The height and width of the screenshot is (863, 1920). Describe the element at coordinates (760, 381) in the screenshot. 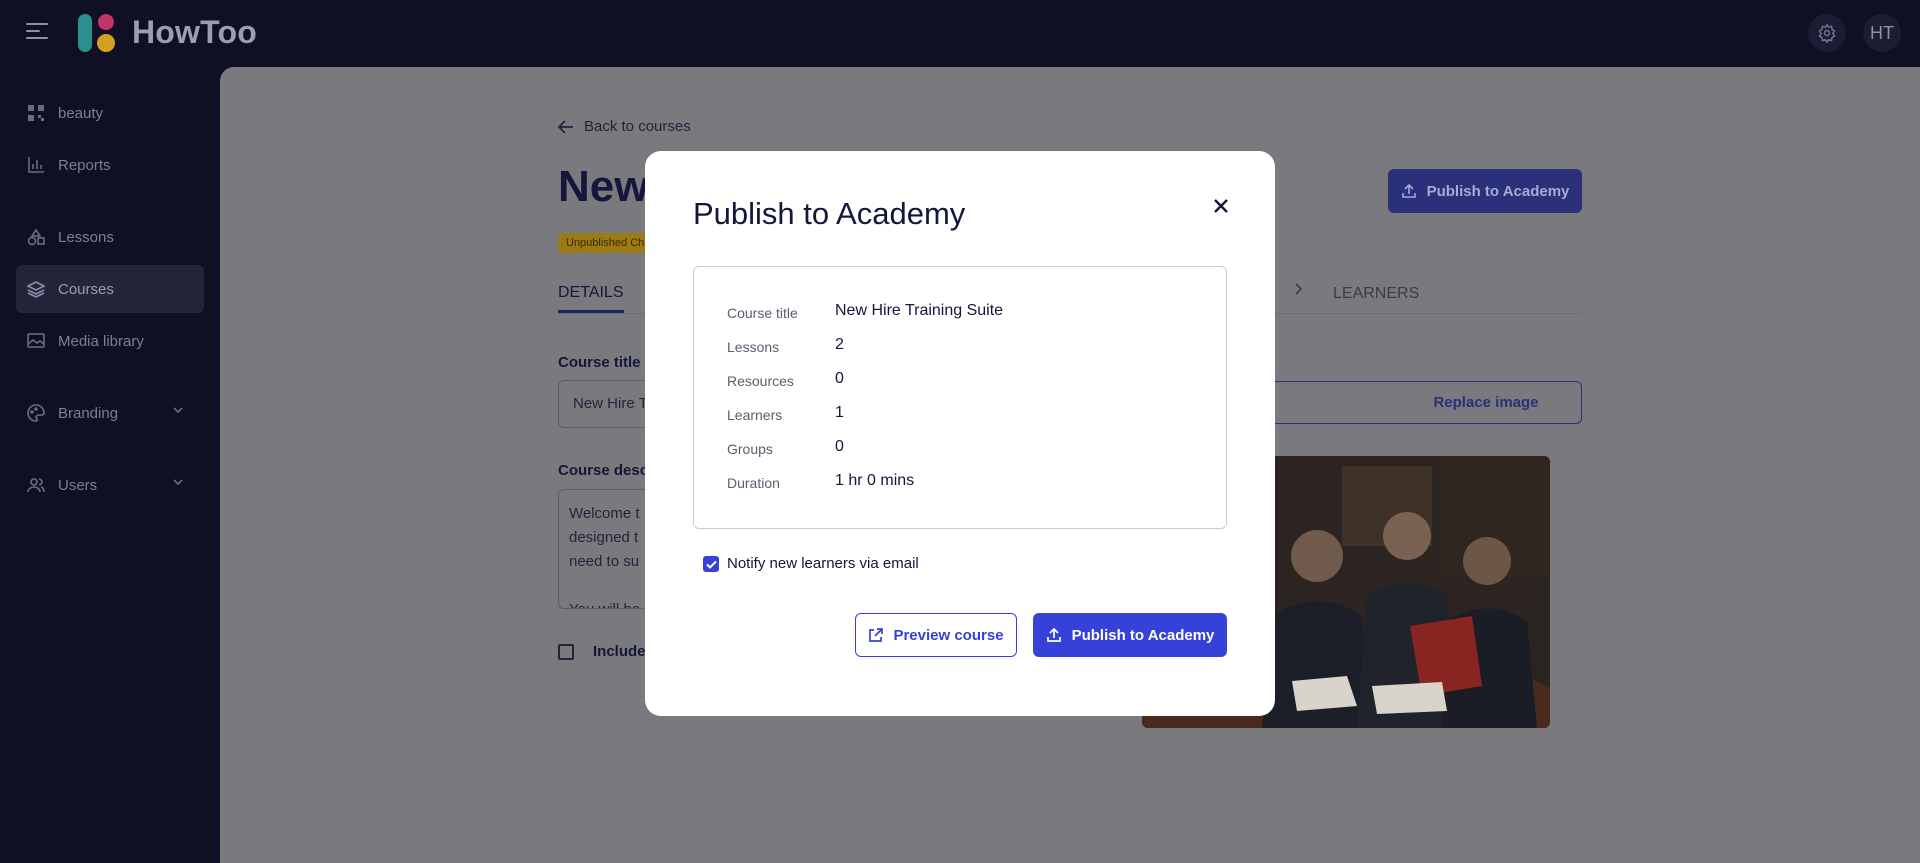

I see `summary-key: Resources` at that location.